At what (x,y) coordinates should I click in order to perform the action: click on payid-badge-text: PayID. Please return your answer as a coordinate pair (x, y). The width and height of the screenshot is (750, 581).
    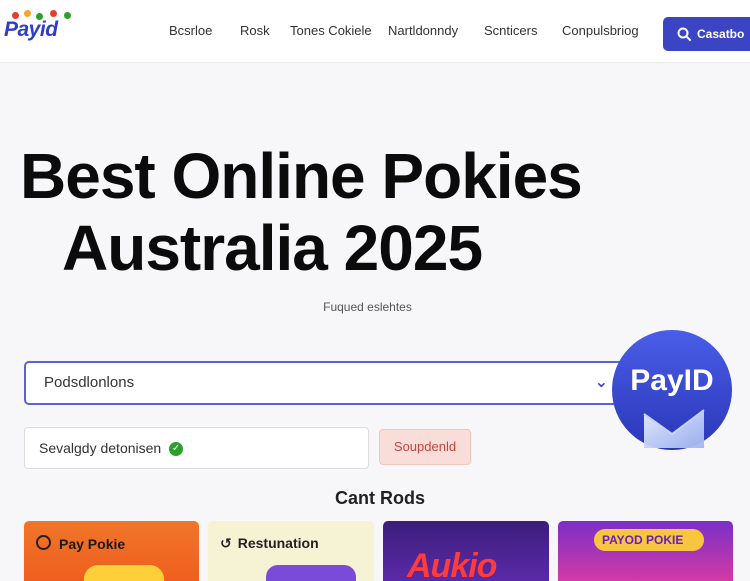
    Looking at the image, I should click on (671, 380).